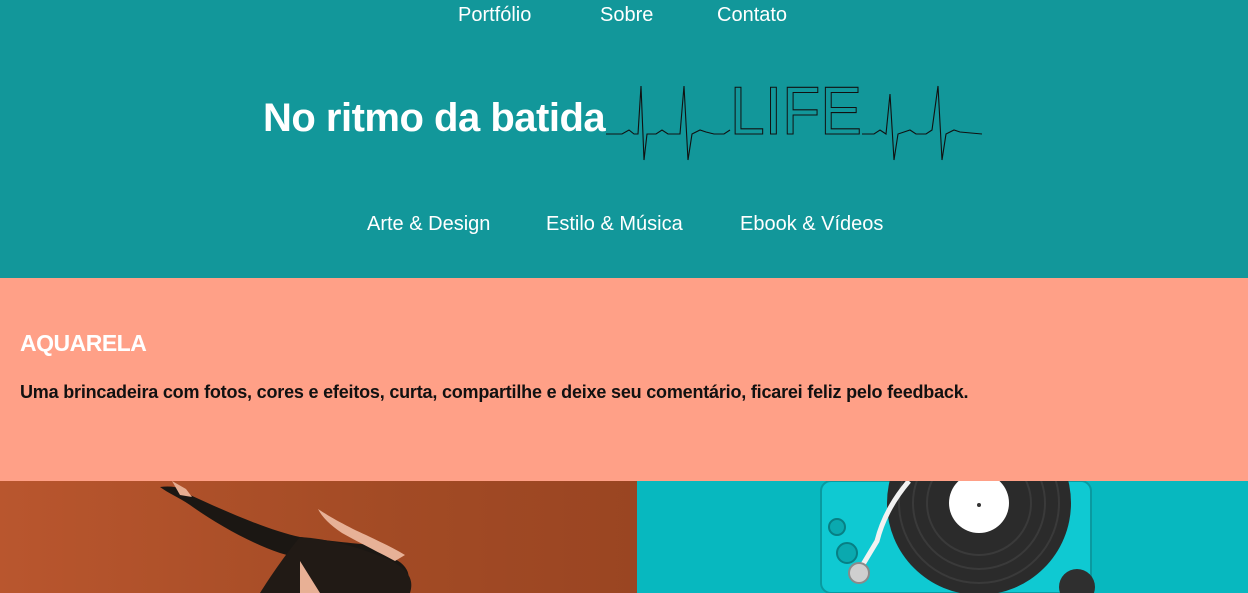  I want to click on top-nav: Portfólio Sobre Contato, so click(624, 16).